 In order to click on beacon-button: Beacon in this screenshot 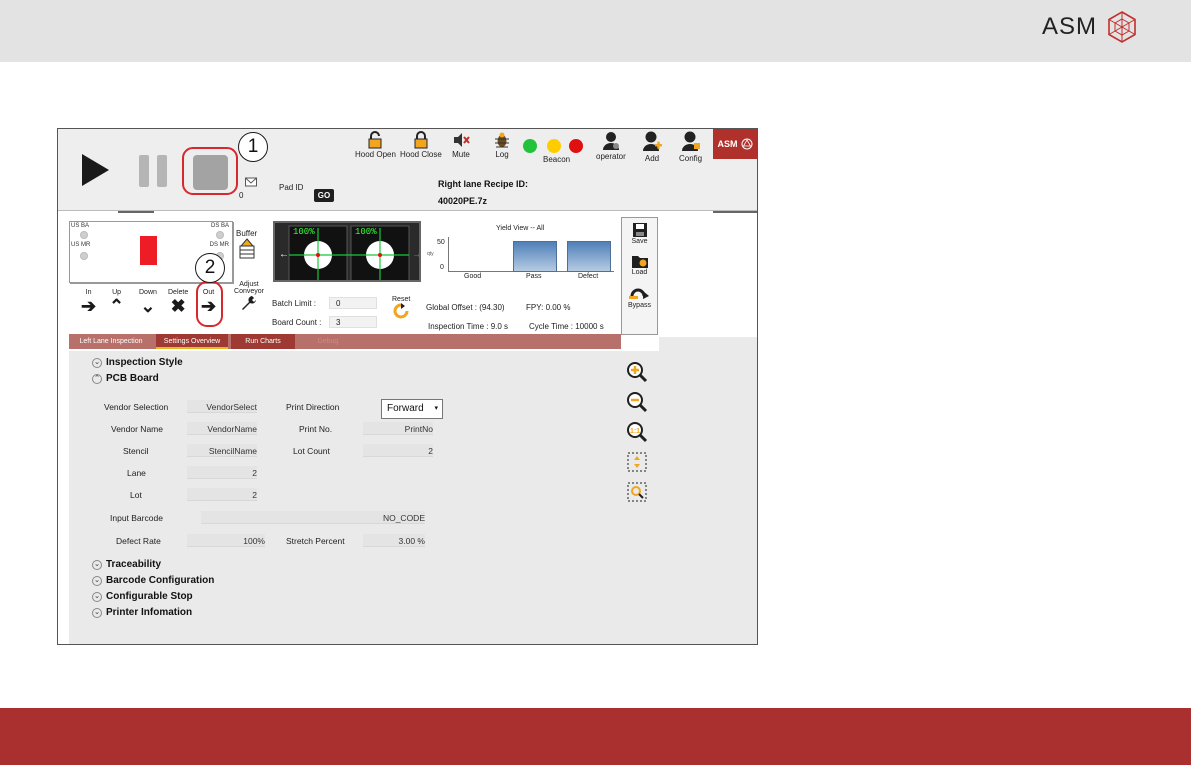, I will do `click(556, 159)`.